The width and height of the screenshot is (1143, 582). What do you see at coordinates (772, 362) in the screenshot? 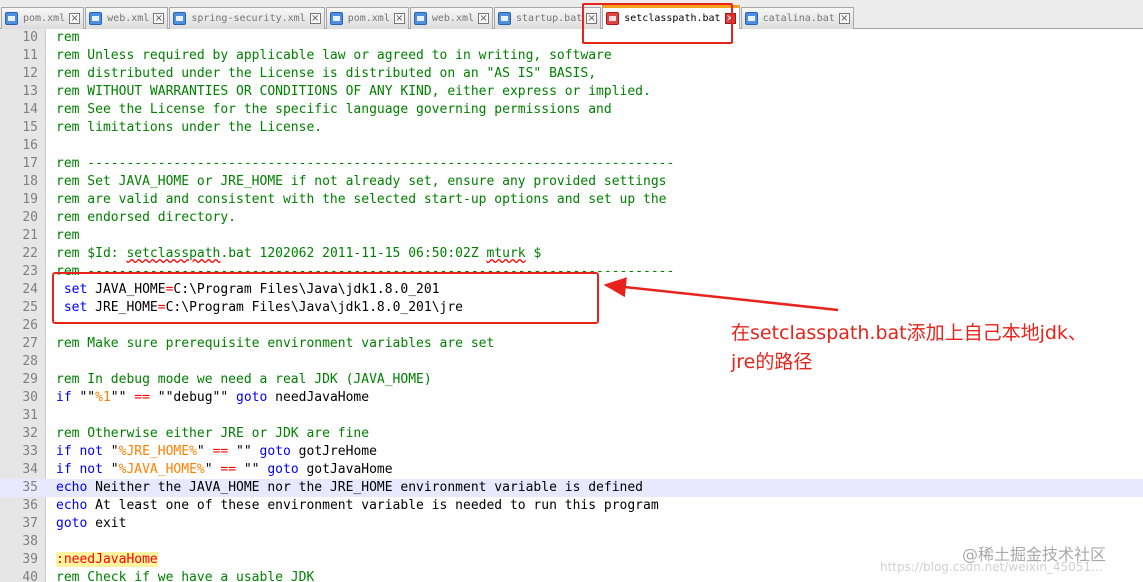
I see `annotation-line-2: jre的路径` at bounding box center [772, 362].